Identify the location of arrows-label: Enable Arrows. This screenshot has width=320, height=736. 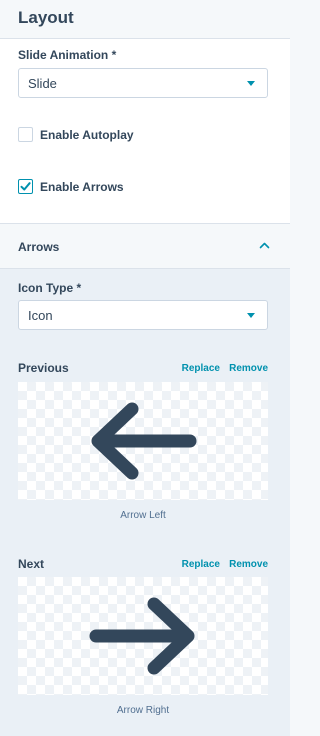
(82, 187).